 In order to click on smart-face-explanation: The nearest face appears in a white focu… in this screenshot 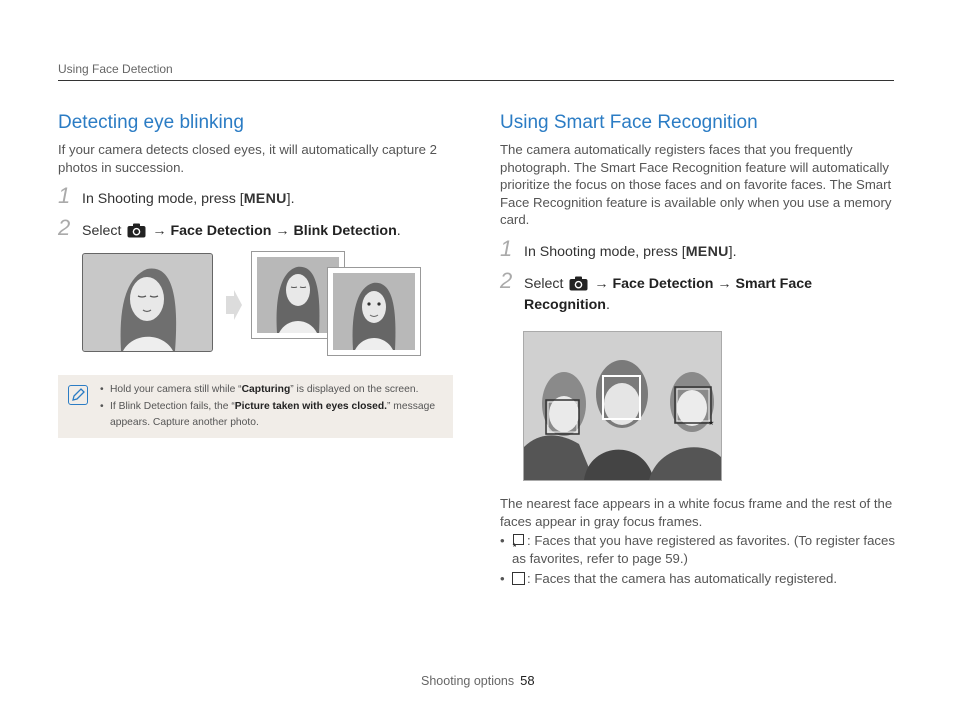, I will do `click(697, 541)`.